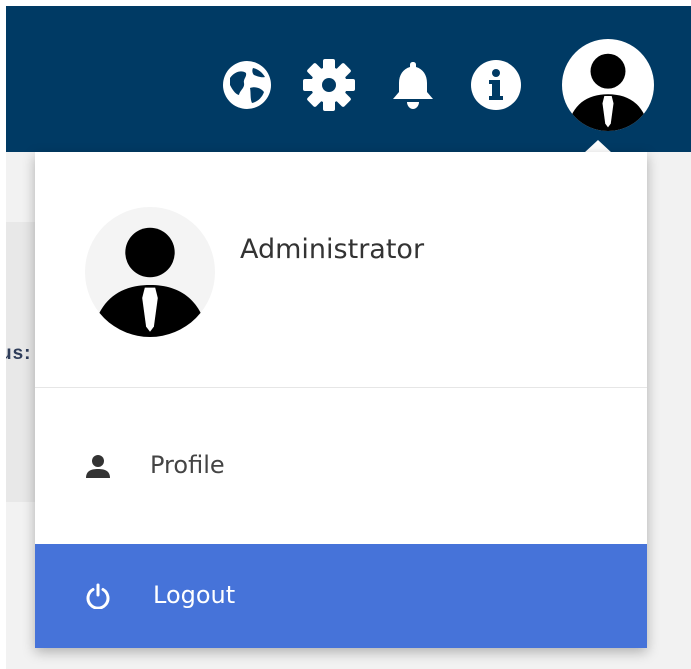 This screenshot has width=691, height=669. Describe the element at coordinates (247, 85) in the screenshot. I see `globe-icon` at that location.